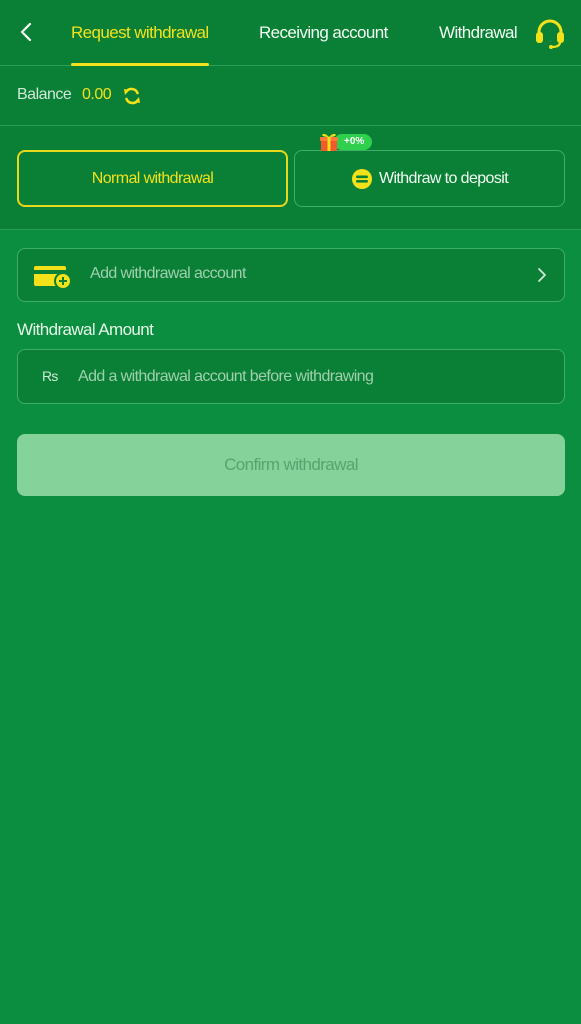  What do you see at coordinates (97, 94) in the screenshot?
I see `balance-amount: 0.00` at bounding box center [97, 94].